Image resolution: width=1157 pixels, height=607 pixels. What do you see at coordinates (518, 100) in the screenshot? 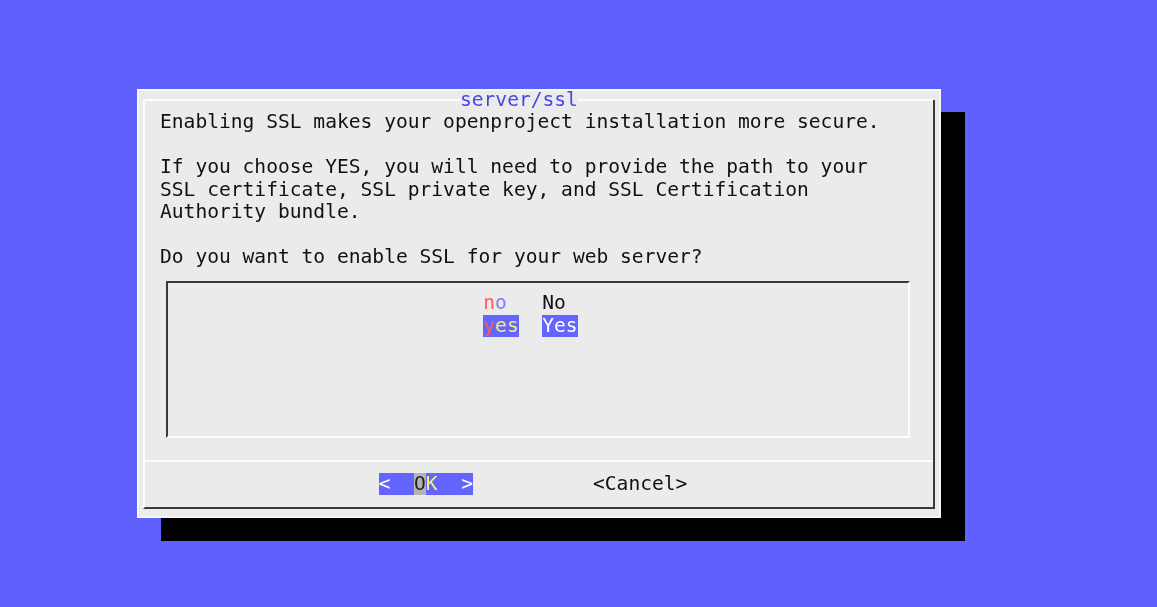
I see `dialog-title: server/ssl` at bounding box center [518, 100].